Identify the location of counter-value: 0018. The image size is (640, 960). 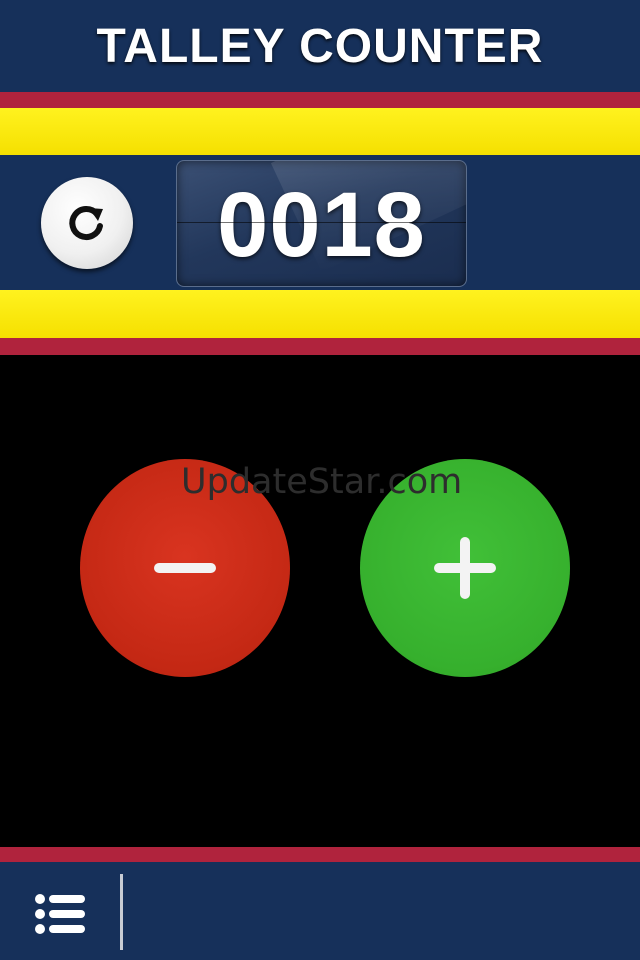
(321, 225).